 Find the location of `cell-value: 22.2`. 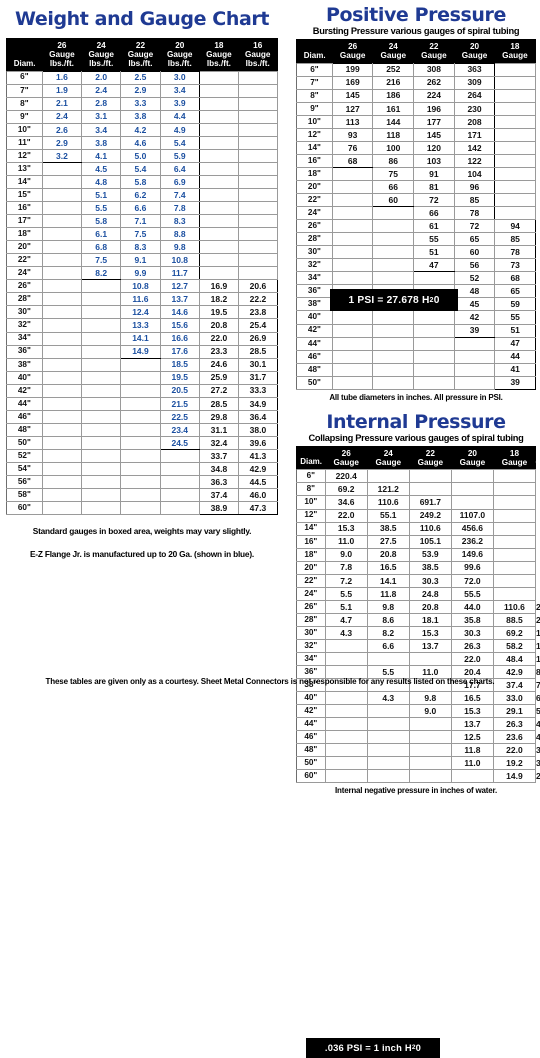

cell-value: 22.2 is located at coordinates (257, 299).